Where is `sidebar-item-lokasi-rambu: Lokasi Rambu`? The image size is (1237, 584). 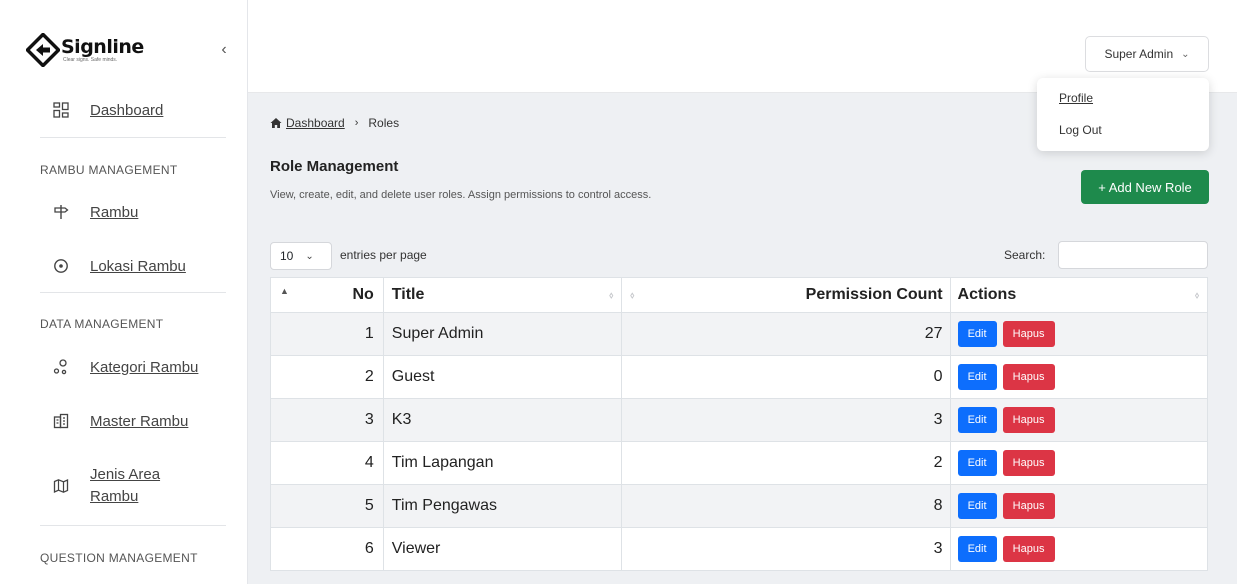 sidebar-item-lokasi-rambu: Lokasi Rambu is located at coordinates (119, 266).